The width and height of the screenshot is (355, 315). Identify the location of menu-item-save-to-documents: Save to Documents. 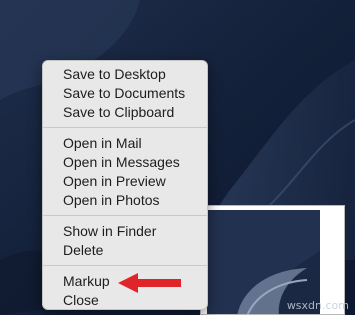
(125, 93).